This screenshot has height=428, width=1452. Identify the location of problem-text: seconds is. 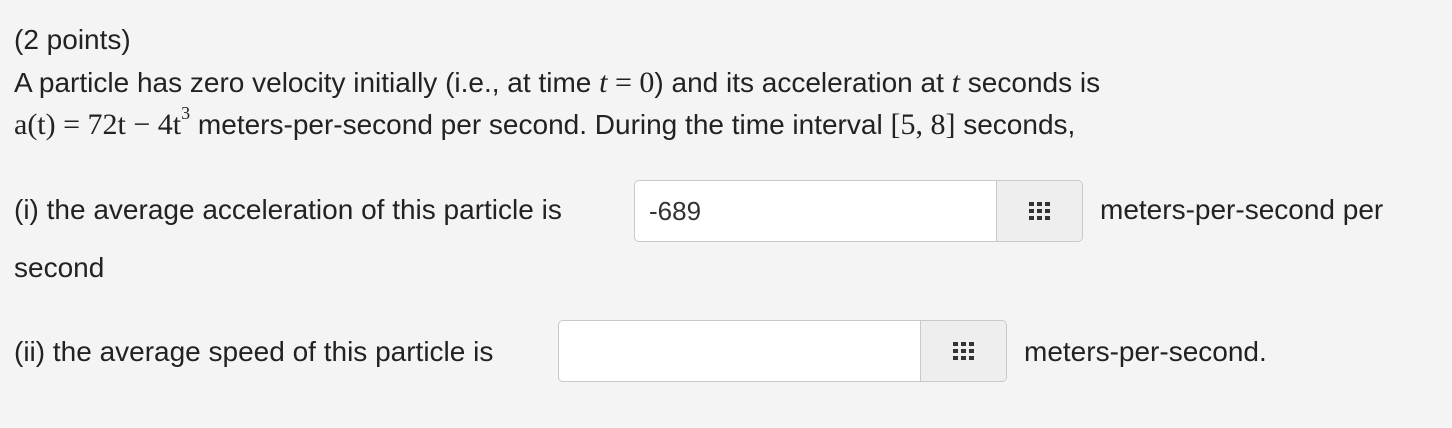
(1034, 82).